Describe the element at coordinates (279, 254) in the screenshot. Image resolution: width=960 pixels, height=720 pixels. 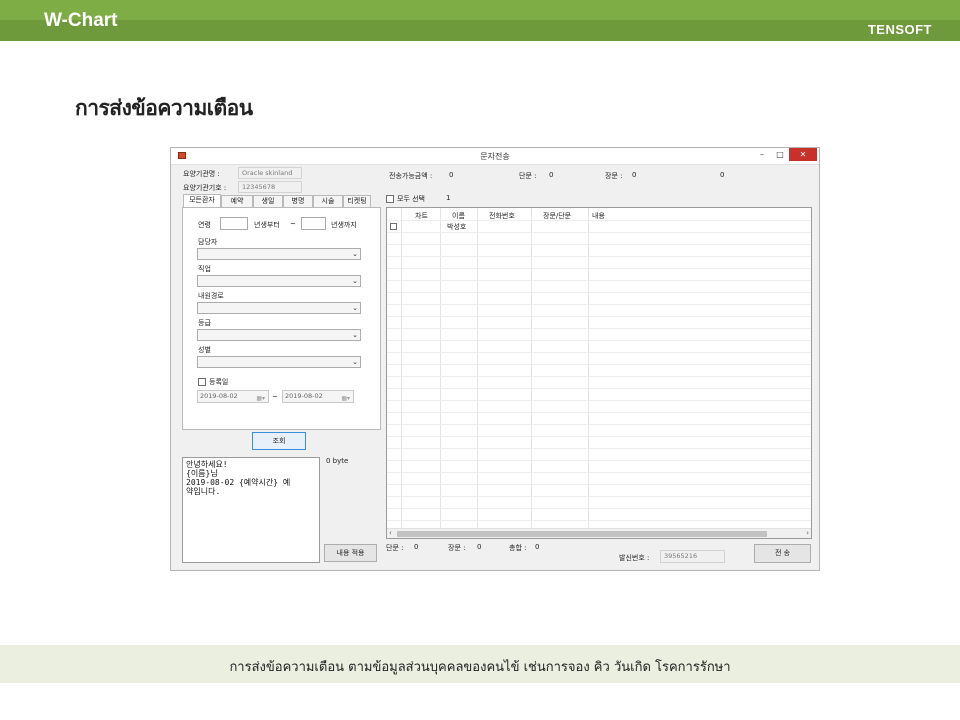
I see `staff-select: ⌄` at that location.